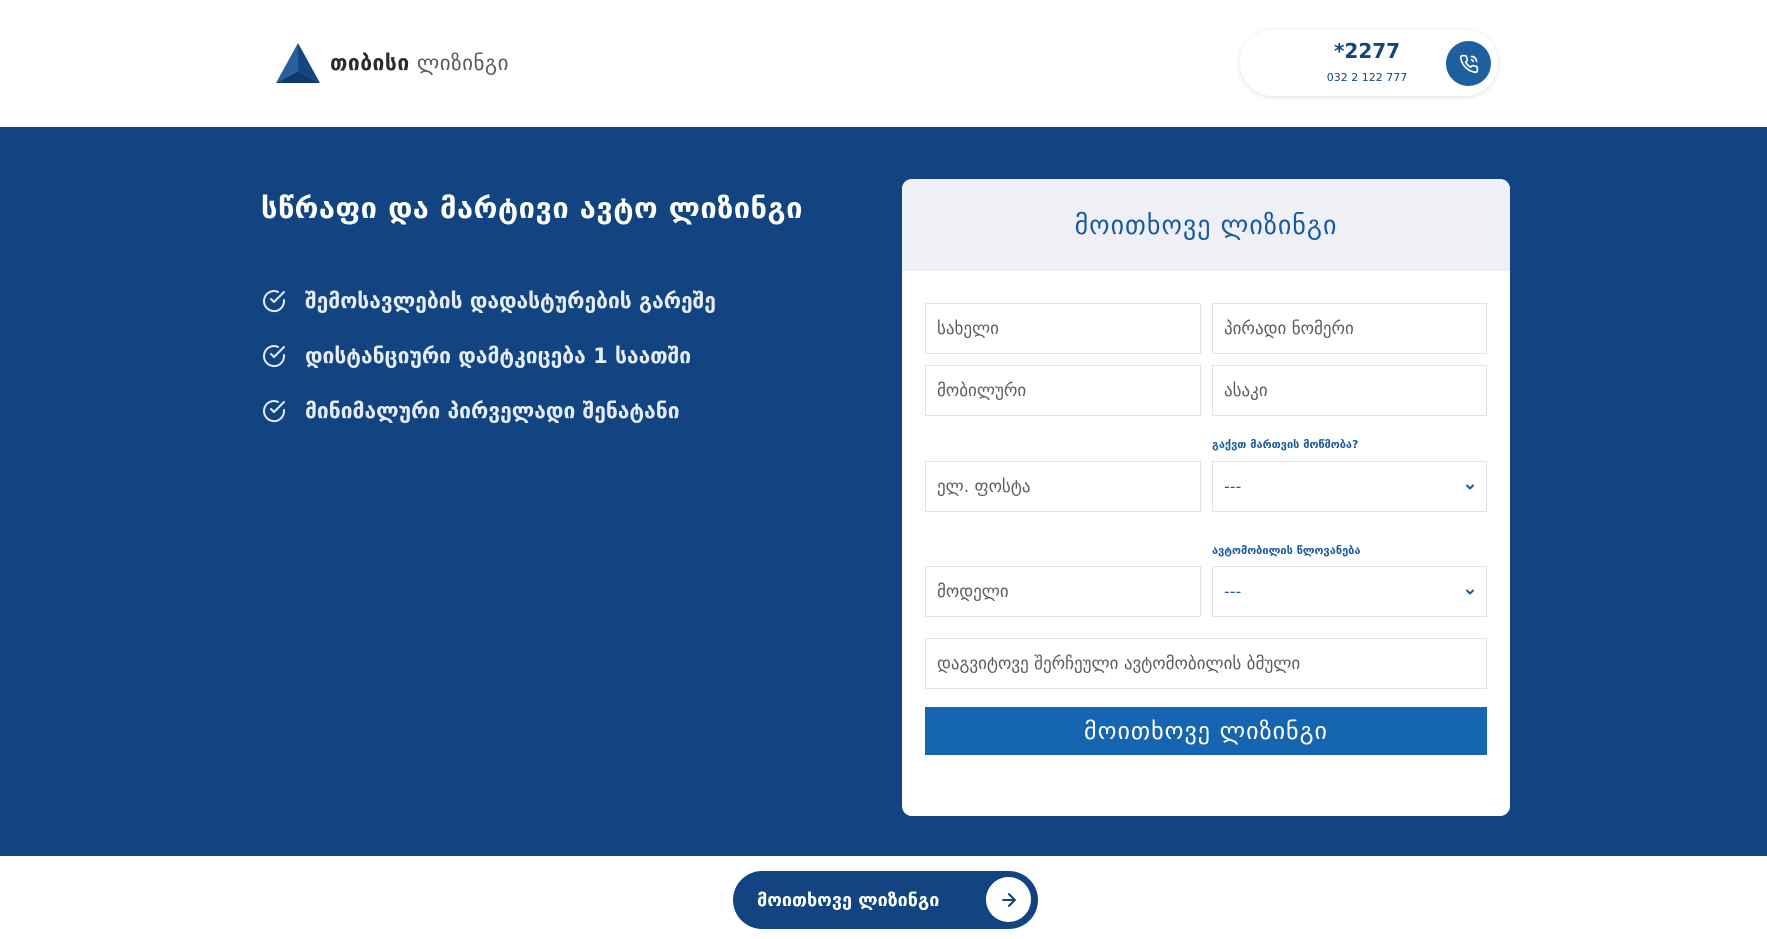 This screenshot has width=1767, height=939. Describe the element at coordinates (1286, 550) in the screenshot. I see `car-year-label: ავტომობილის წლოვანება` at that location.